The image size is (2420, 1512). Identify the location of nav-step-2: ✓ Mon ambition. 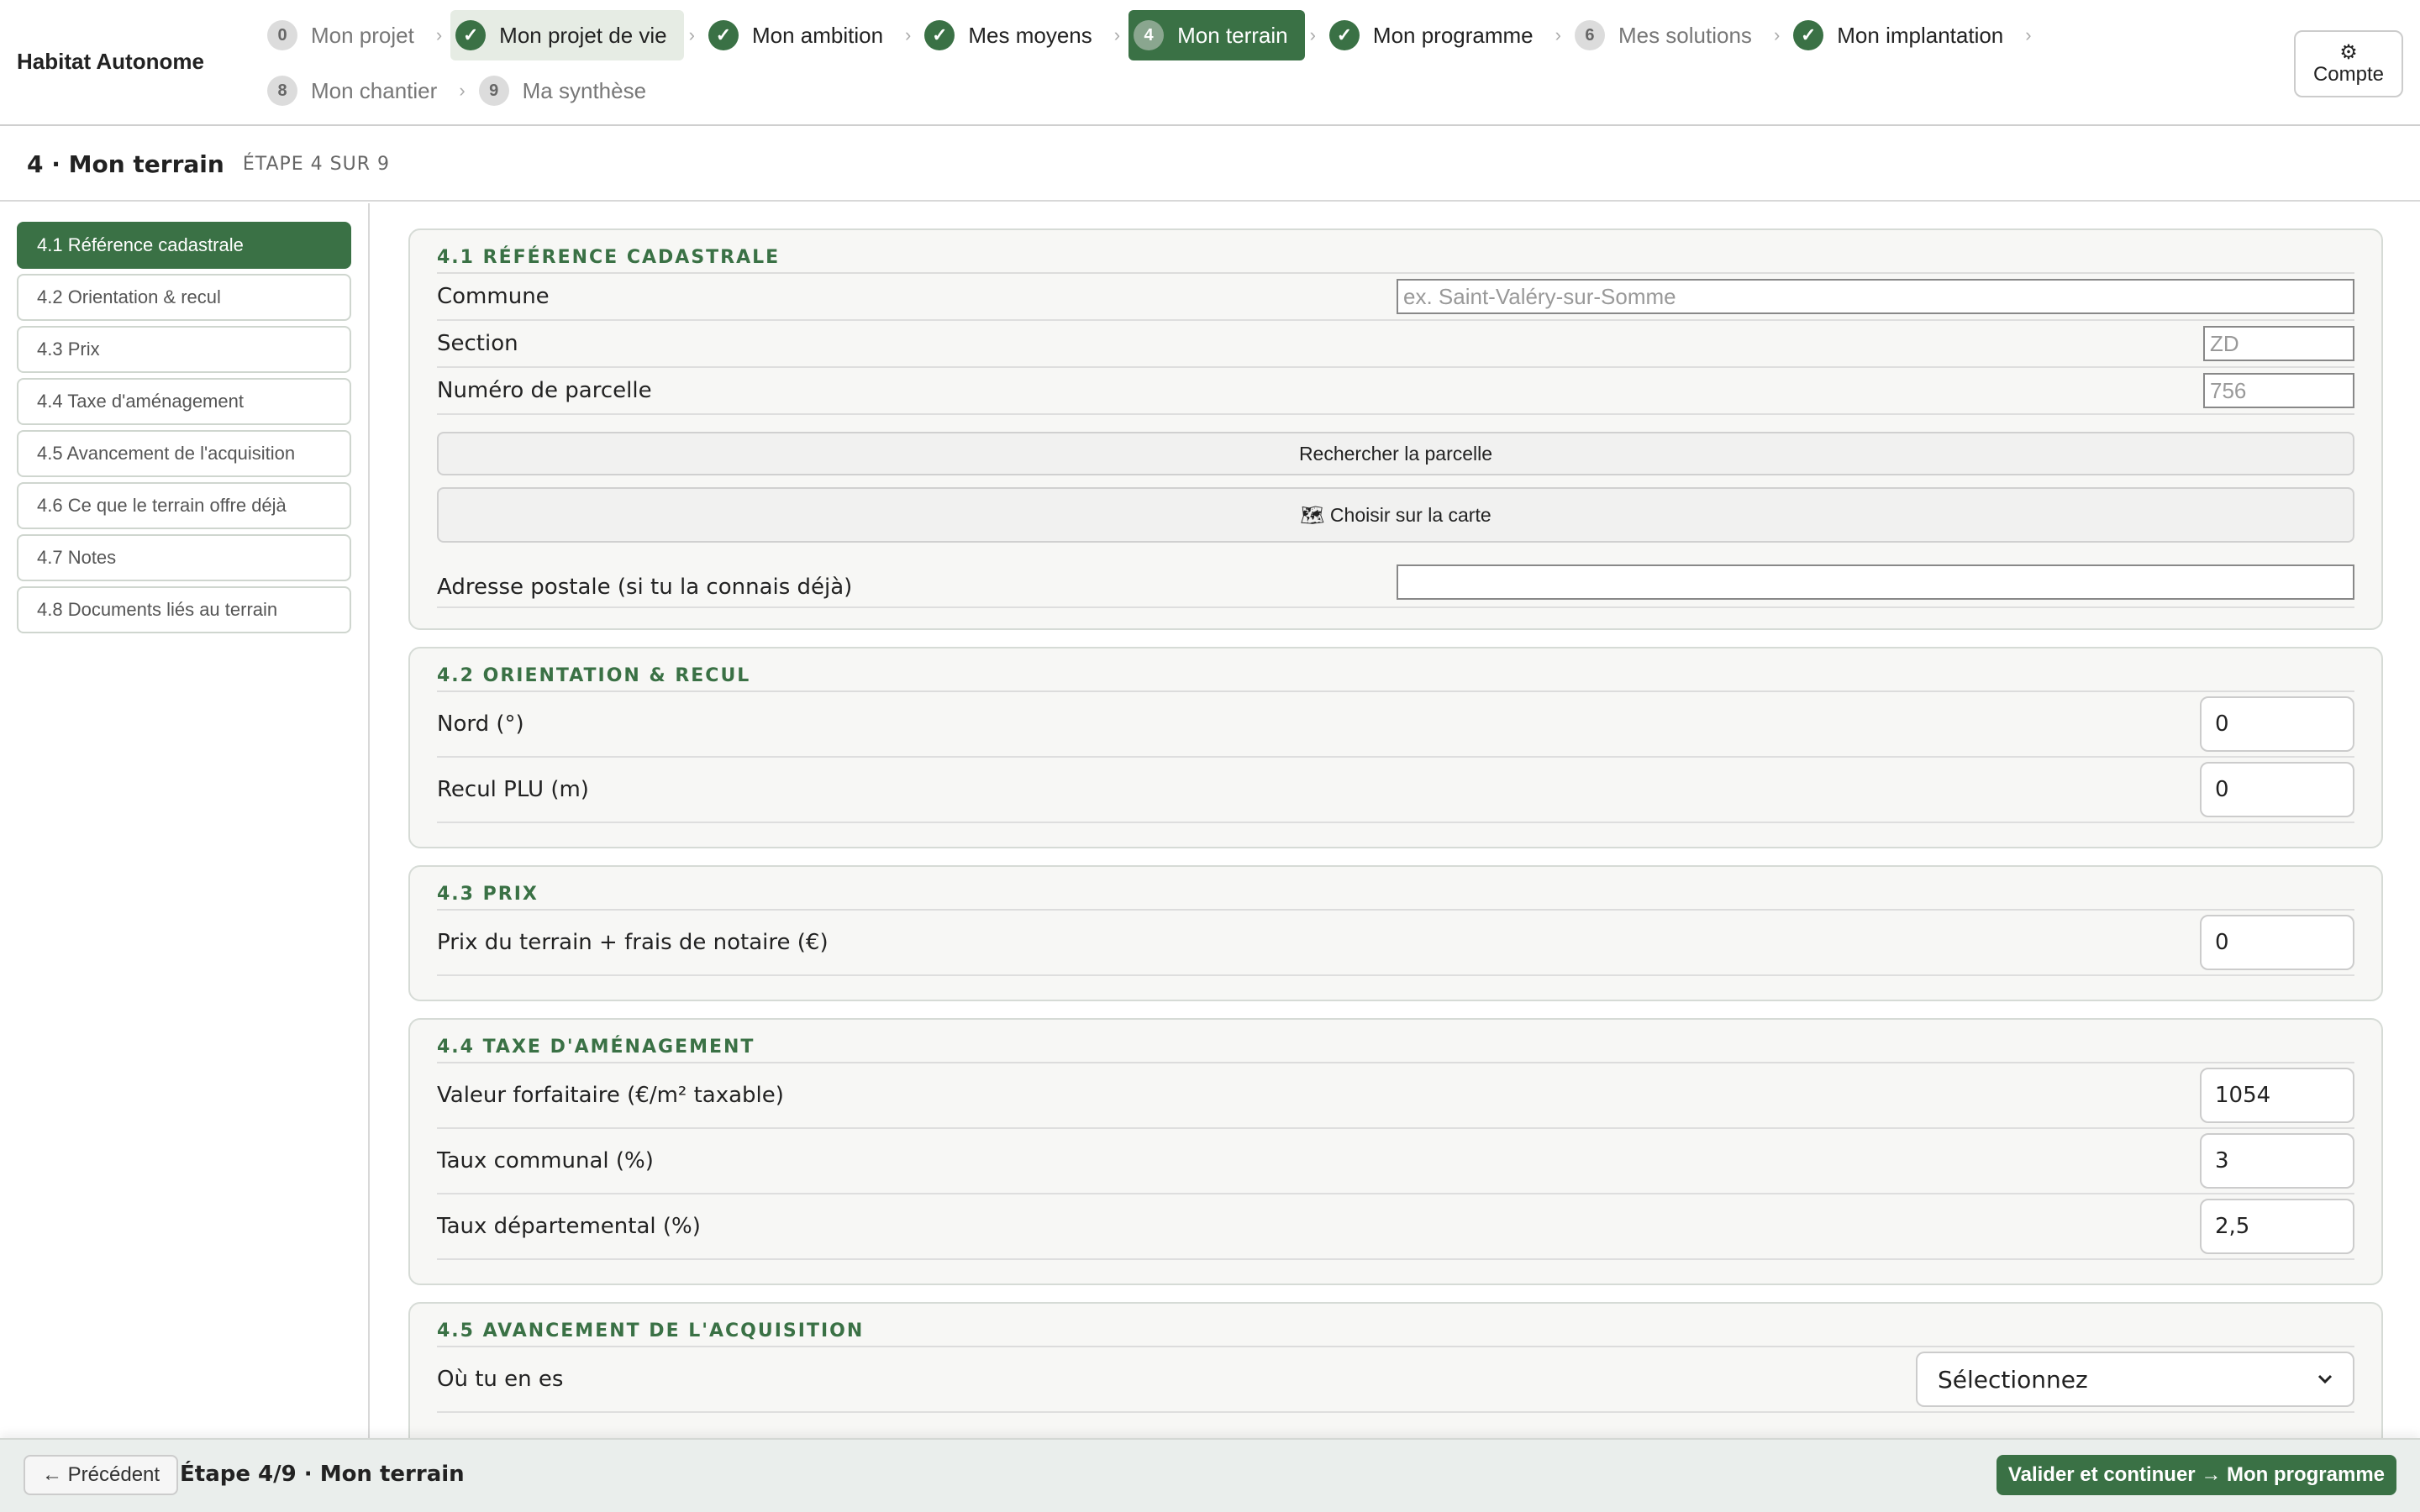
(801, 35).